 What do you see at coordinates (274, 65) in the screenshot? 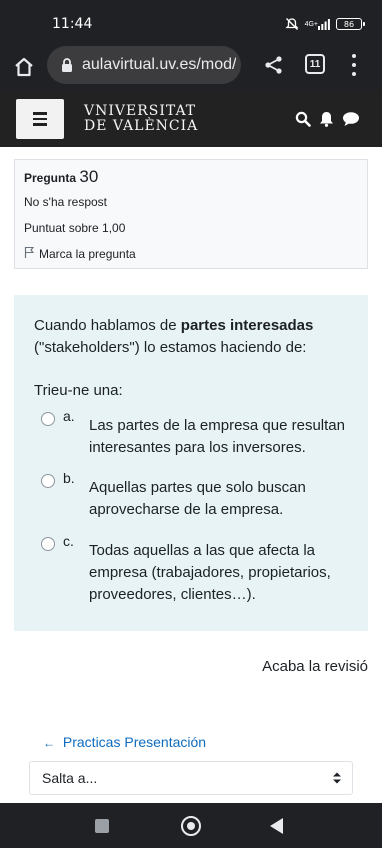
I see `share-icon` at bounding box center [274, 65].